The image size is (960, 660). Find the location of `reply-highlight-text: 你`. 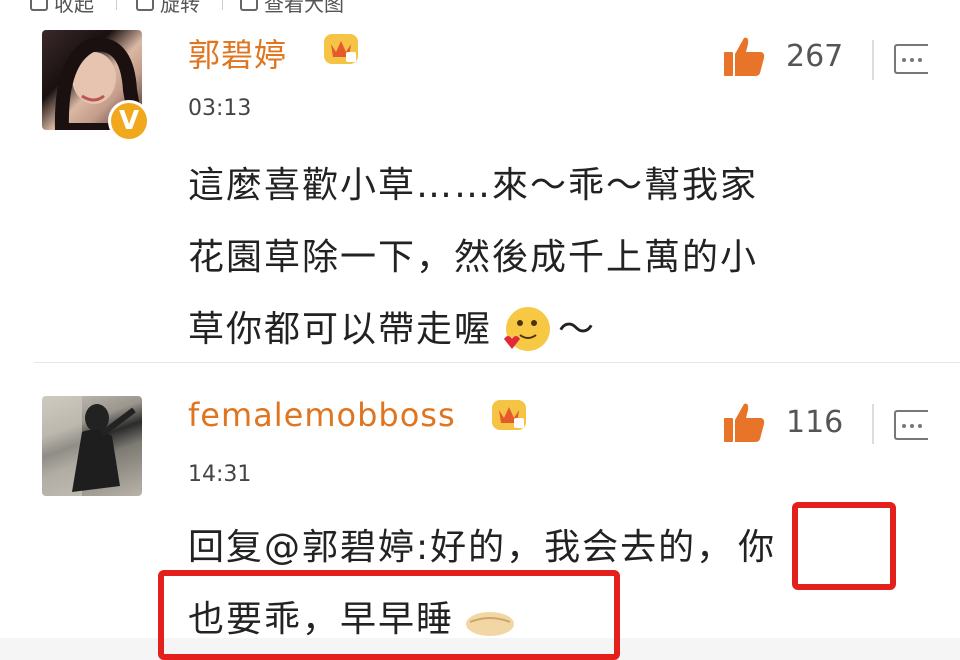

reply-highlight-text: 你 is located at coordinates (757, 547).